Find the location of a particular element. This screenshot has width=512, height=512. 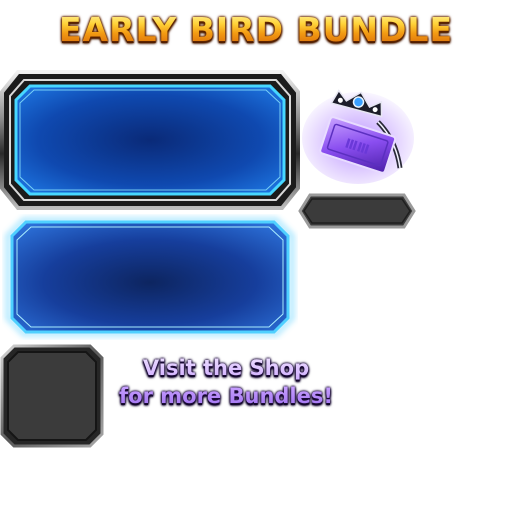

secondary-banner-panel is located at coordinates (150, 277).